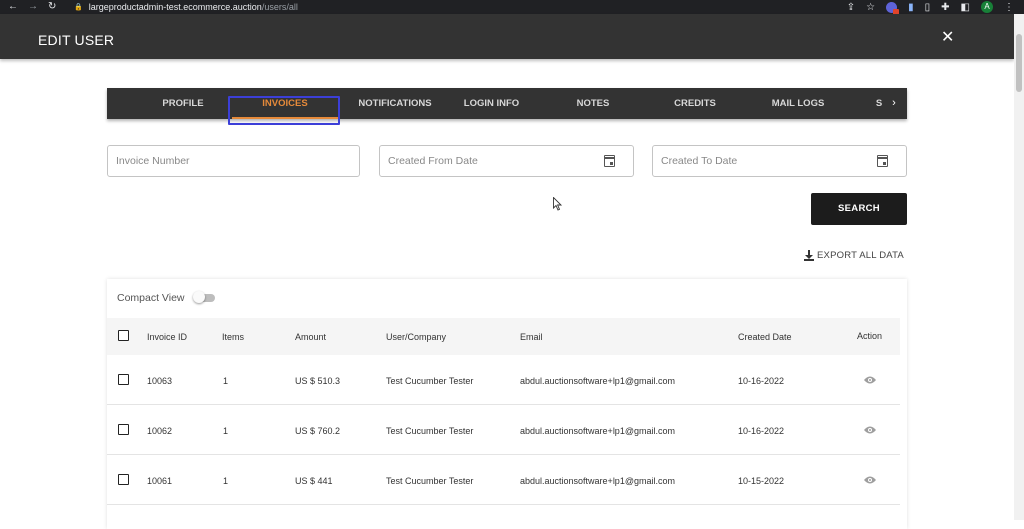 The width and height of the screenshot is (1024, 529). I want to click on compact-view-control: Compact View, so click(166, 298).